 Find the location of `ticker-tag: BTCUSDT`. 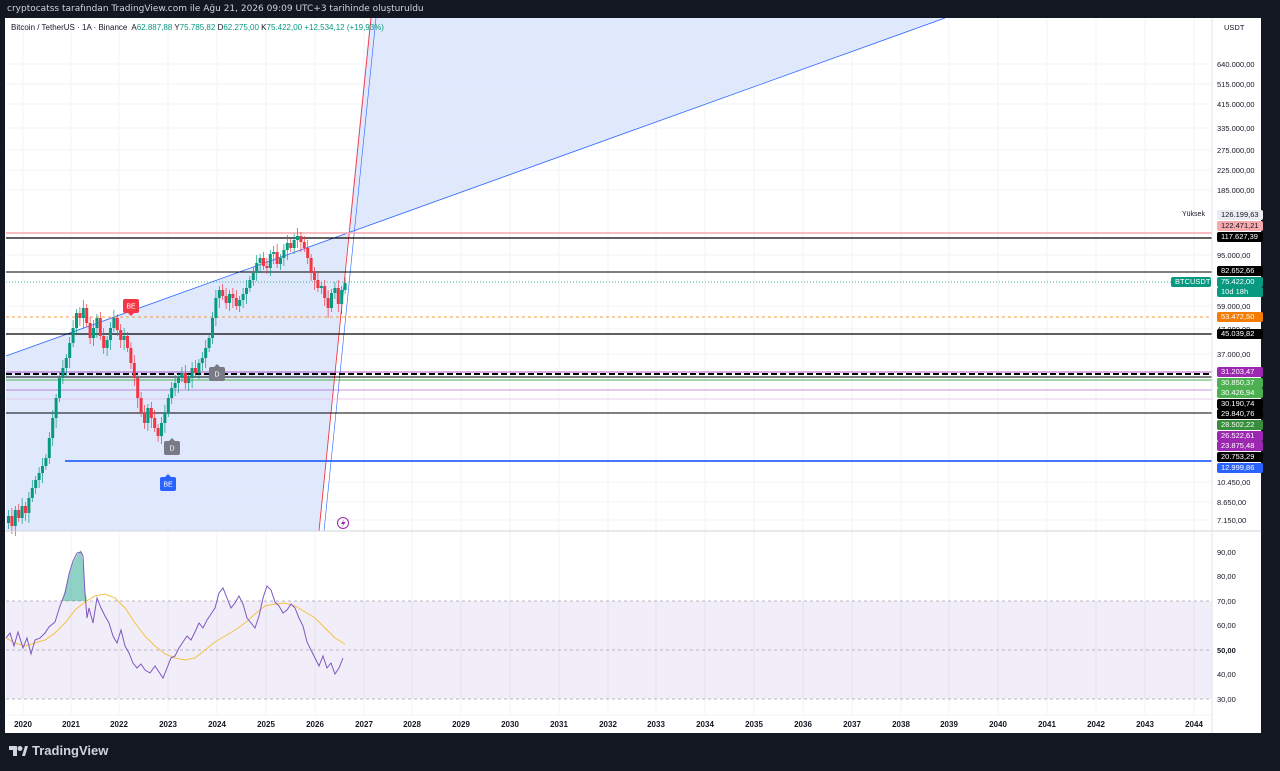

ticker-tag: BTCUSDT is located at coordinates (1191, 282).